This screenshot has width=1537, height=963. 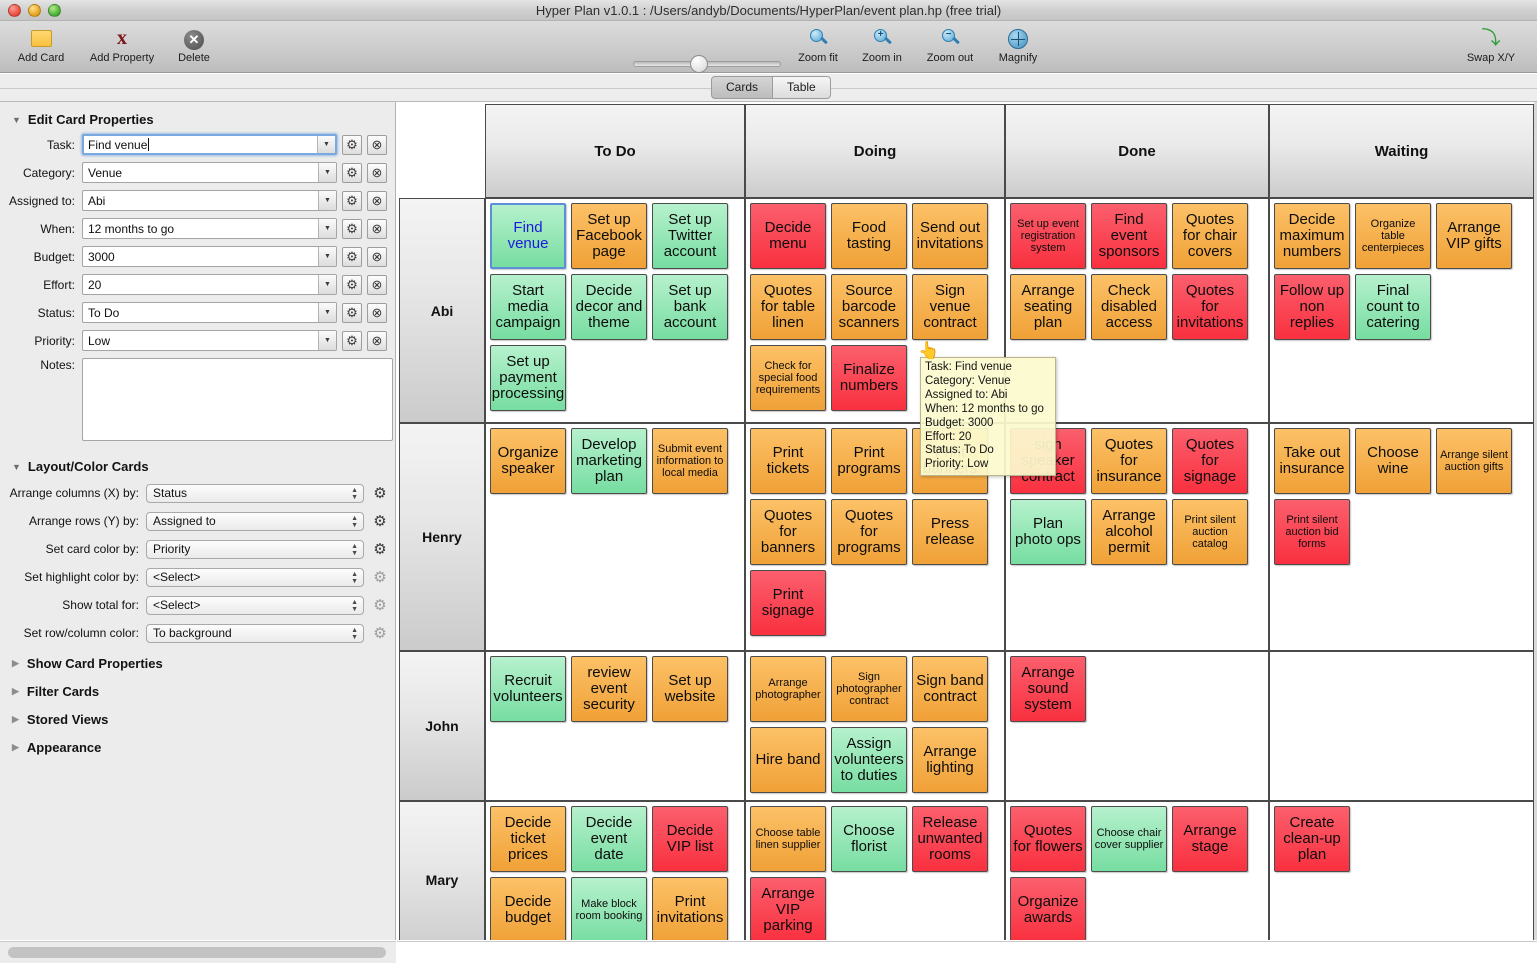 I want to click on card: Sign band contract, so click(x=950, y=689).